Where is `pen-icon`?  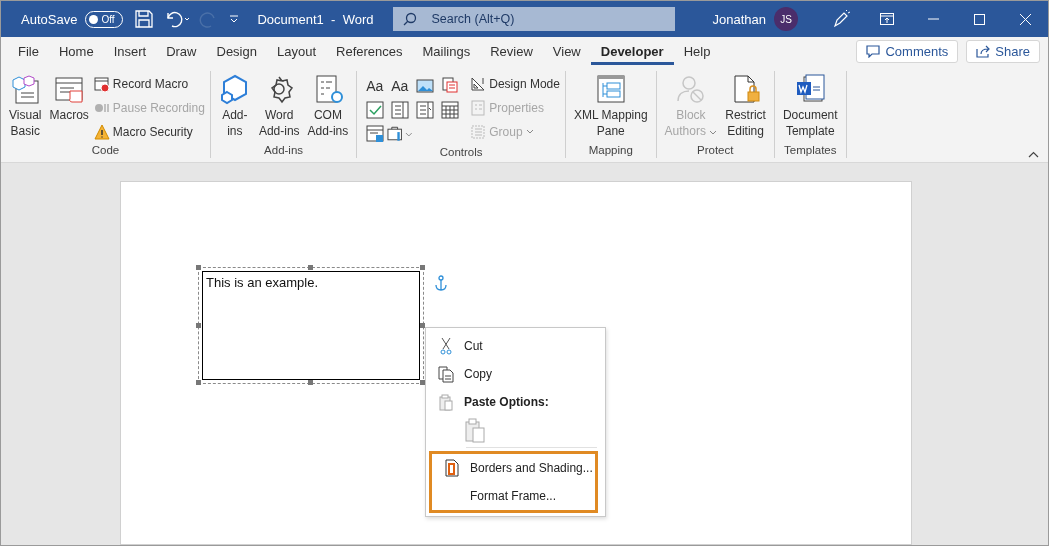 pen-icon is located at coordinates (841, 19).